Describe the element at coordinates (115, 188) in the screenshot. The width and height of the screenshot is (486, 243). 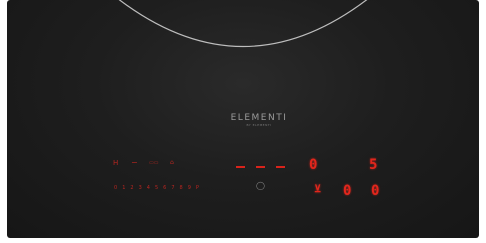
I see `slider-level-0: 0` at that location.